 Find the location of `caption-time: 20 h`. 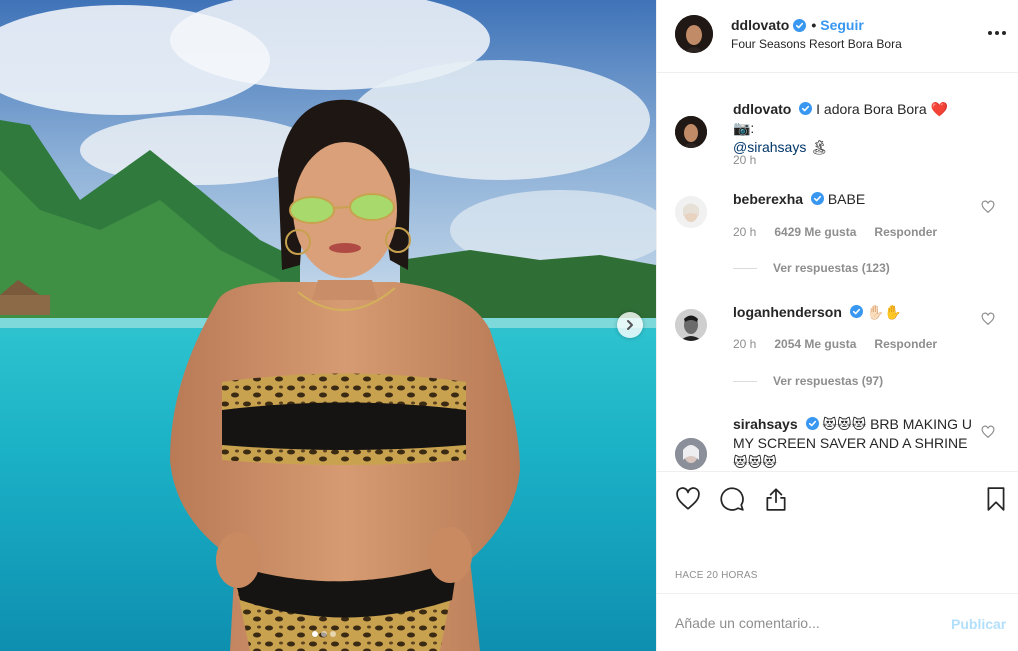

caption-time: 20 h is located at coordinates (744, 160).